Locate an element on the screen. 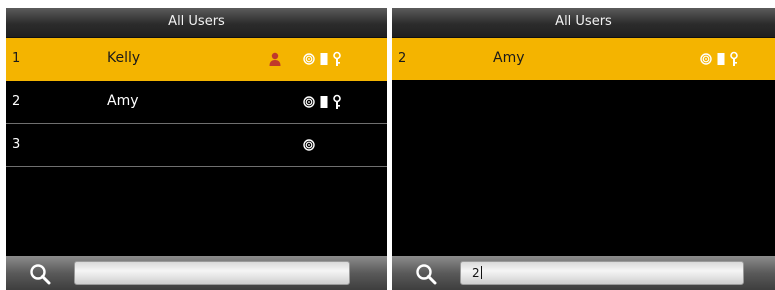 The height and width of the screenshot is (290, 775). user-row-1: 1 Kelly is located at coordinates (196, 59).